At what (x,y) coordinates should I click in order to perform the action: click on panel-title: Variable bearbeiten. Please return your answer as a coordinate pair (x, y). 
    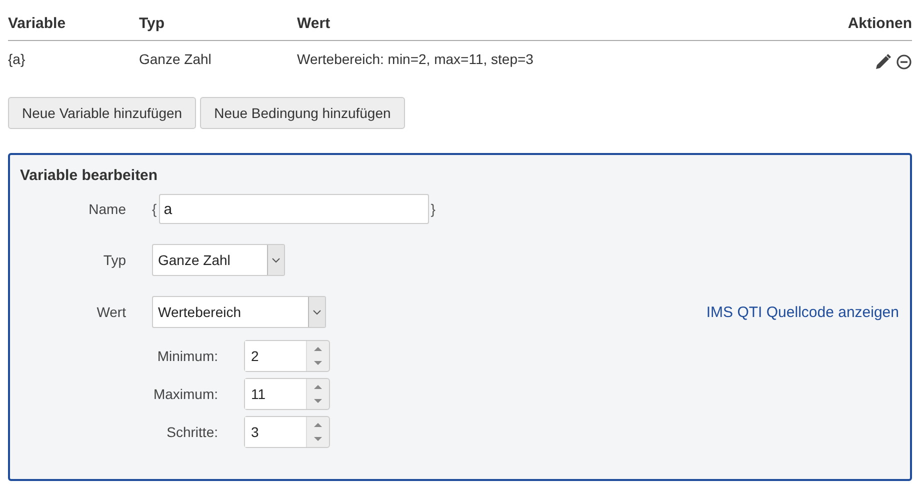
    Looking at the image, I should click on (89, 175).